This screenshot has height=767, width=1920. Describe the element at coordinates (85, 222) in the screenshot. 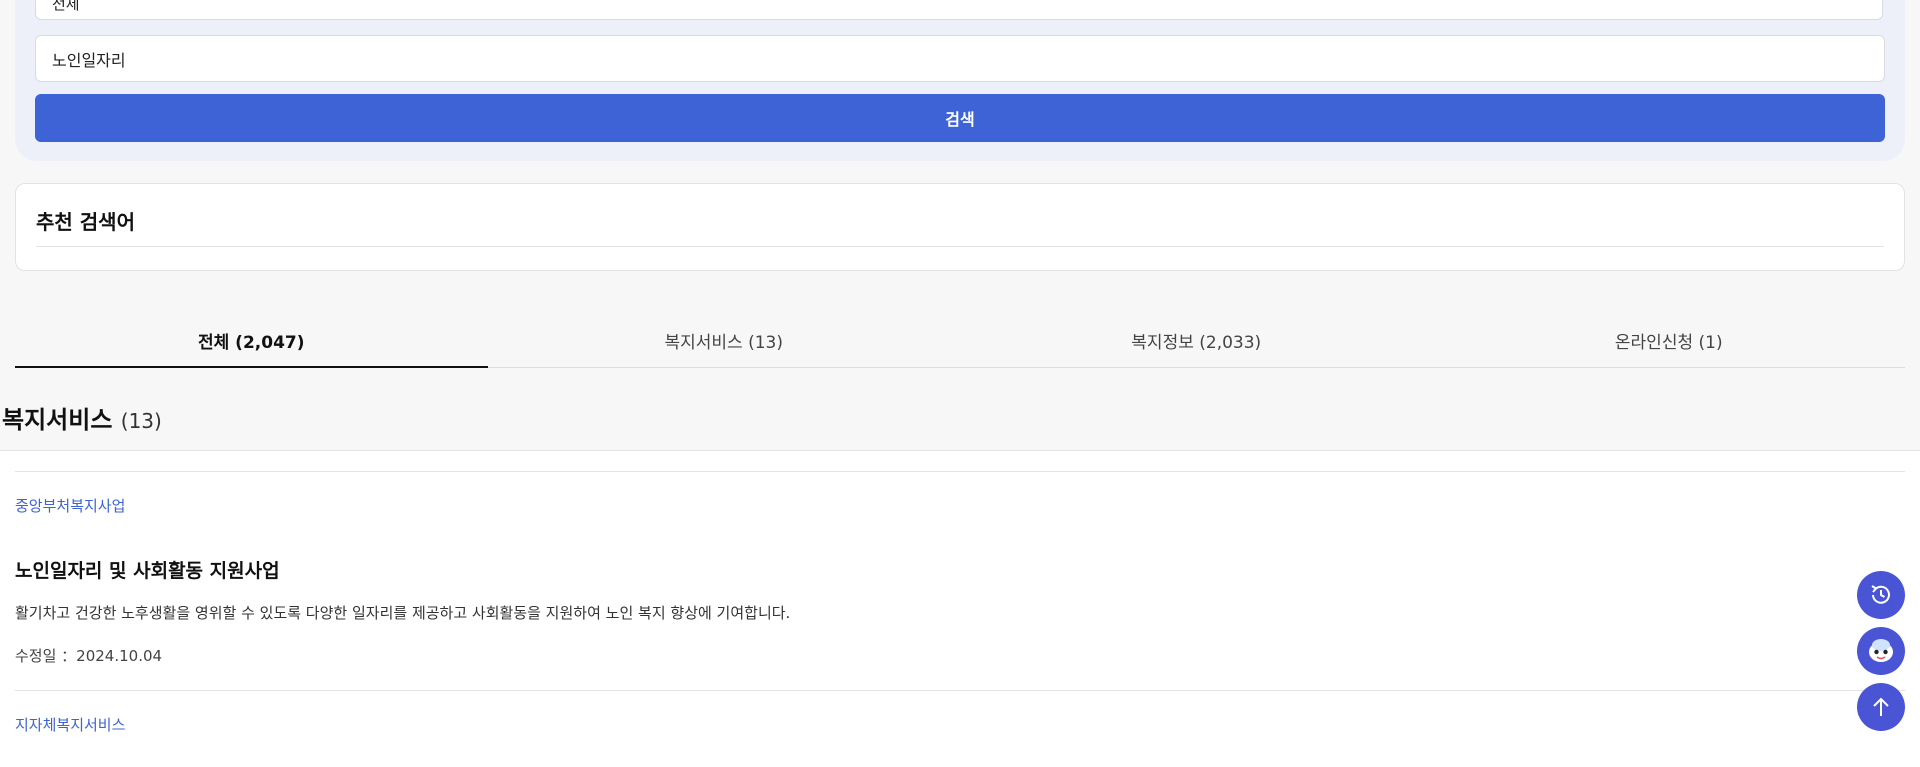

I see `recommend-title: 추천 검색어` at that location.